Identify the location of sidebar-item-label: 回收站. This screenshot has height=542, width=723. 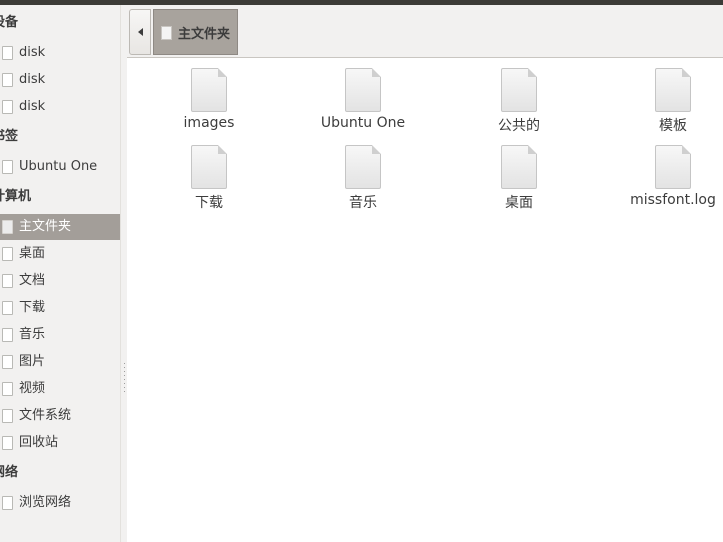
(39, 442).